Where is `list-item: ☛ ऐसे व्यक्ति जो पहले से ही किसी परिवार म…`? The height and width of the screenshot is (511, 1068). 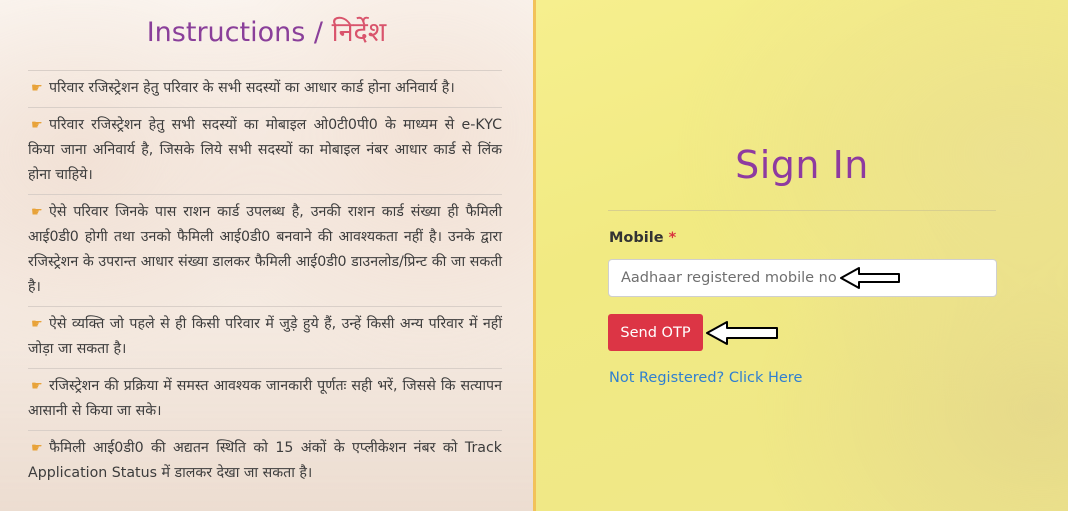 list-item: ☛ ऐसे व्यक्ति जो पहले से ही किसी परिवार म… is located at coordinates (265, 337).